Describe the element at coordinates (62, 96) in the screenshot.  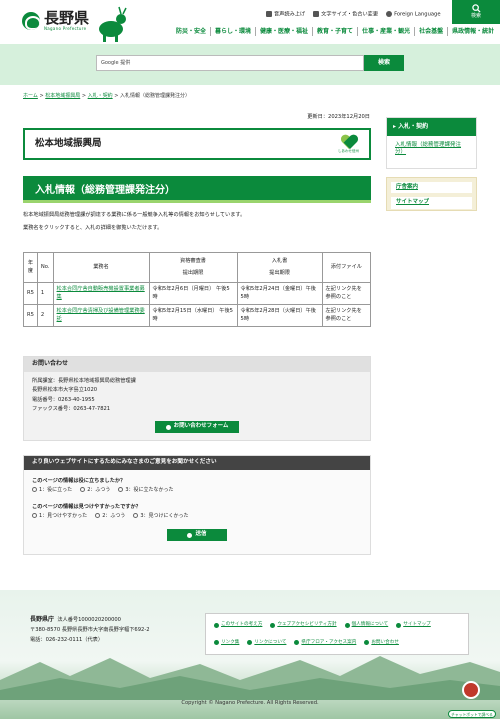
I see `breadcrumb-office: 松本地域振興局` at that location.